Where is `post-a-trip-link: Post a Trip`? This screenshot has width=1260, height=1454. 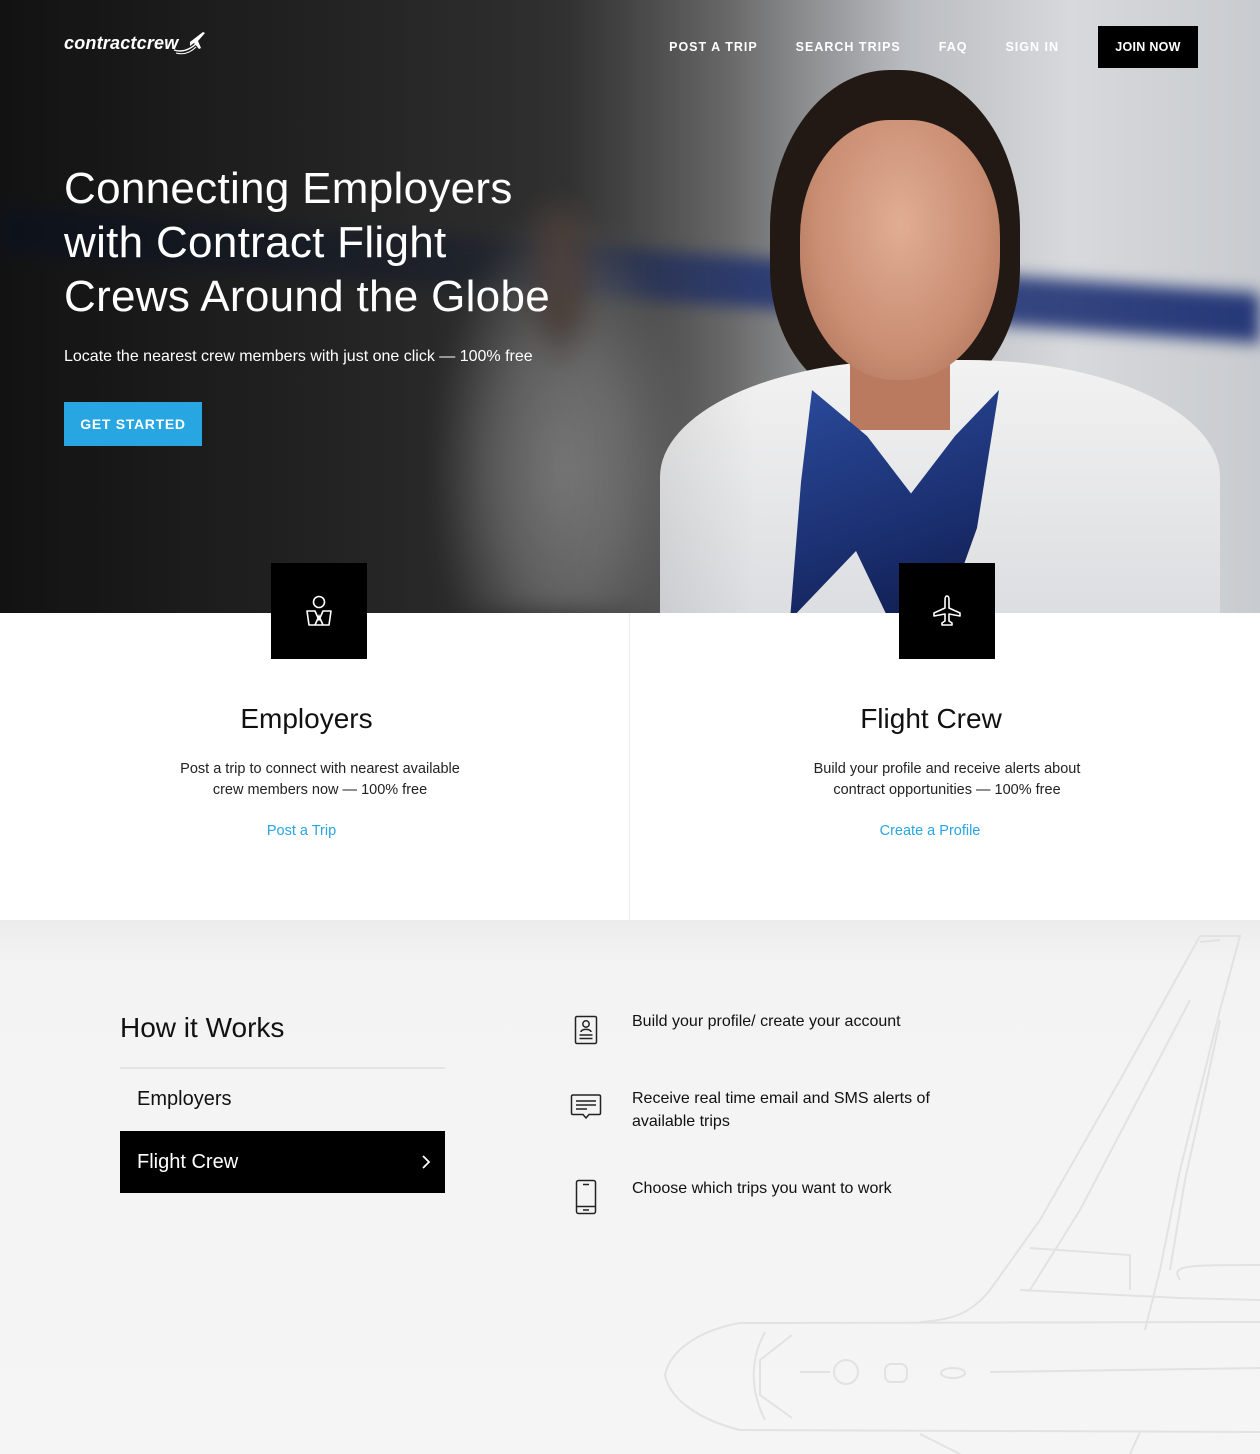
post-a-trip-link: Post a Trip is located at coordinates (308, 831).